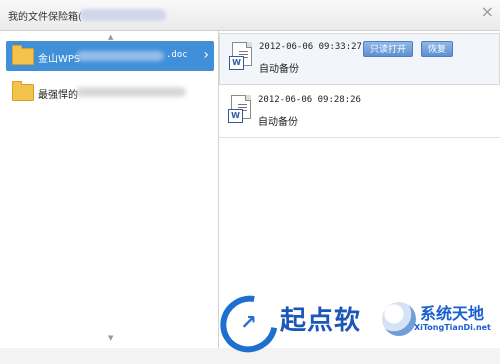 Image resolution: width=500 pixels, height=364 pixels. I want to click on folder-item-second: 最强悍的, so click(110, 92).